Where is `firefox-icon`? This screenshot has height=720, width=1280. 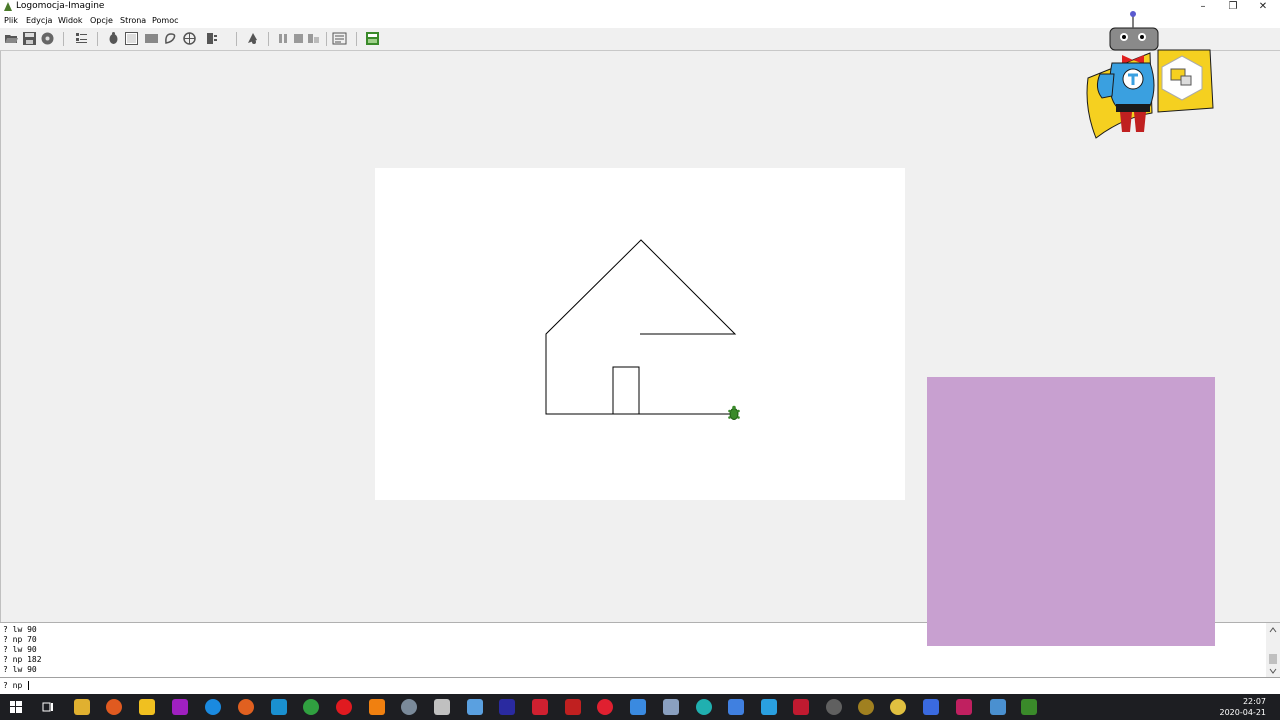 firefox-icon is located at coordinates (246, 707).